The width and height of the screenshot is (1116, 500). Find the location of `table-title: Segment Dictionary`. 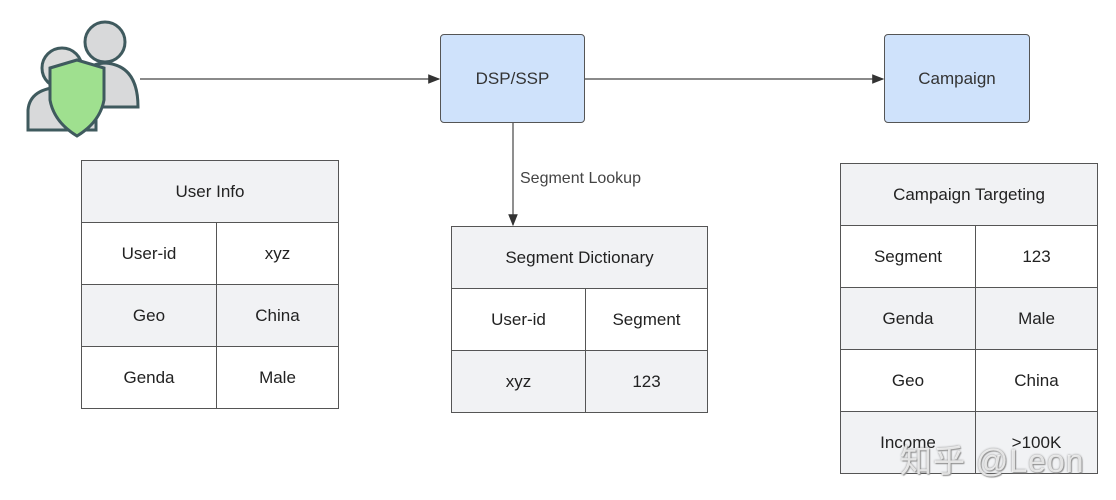

table-title: Segment Dictionary is located at coordinates (579, 257).